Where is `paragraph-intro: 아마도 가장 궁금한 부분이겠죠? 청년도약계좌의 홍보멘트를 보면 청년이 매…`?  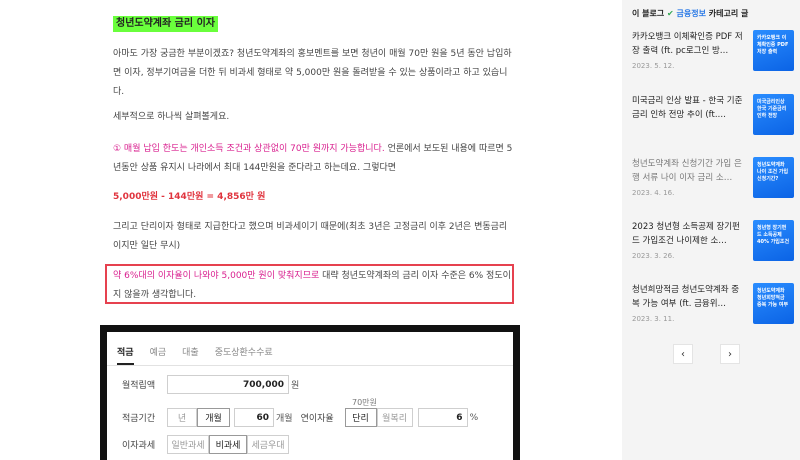
paragraph-intro: 아마도 가장 궁금한 부분이겠죠? 청년도약계좌의 홍보멘트를 보면 청년이 매… is located at coordinates (312, 73).